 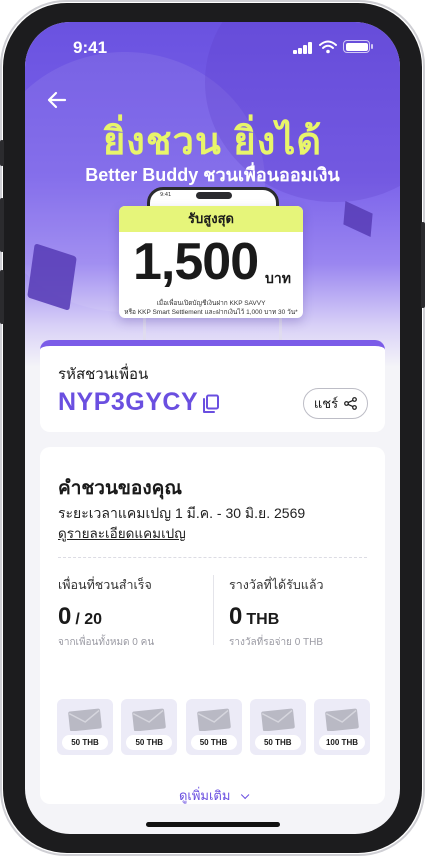 I want to click on reward-tiers: 50 THB 50 THB 50 THB 50 THB 100 THB, so click(x=213, y=727).